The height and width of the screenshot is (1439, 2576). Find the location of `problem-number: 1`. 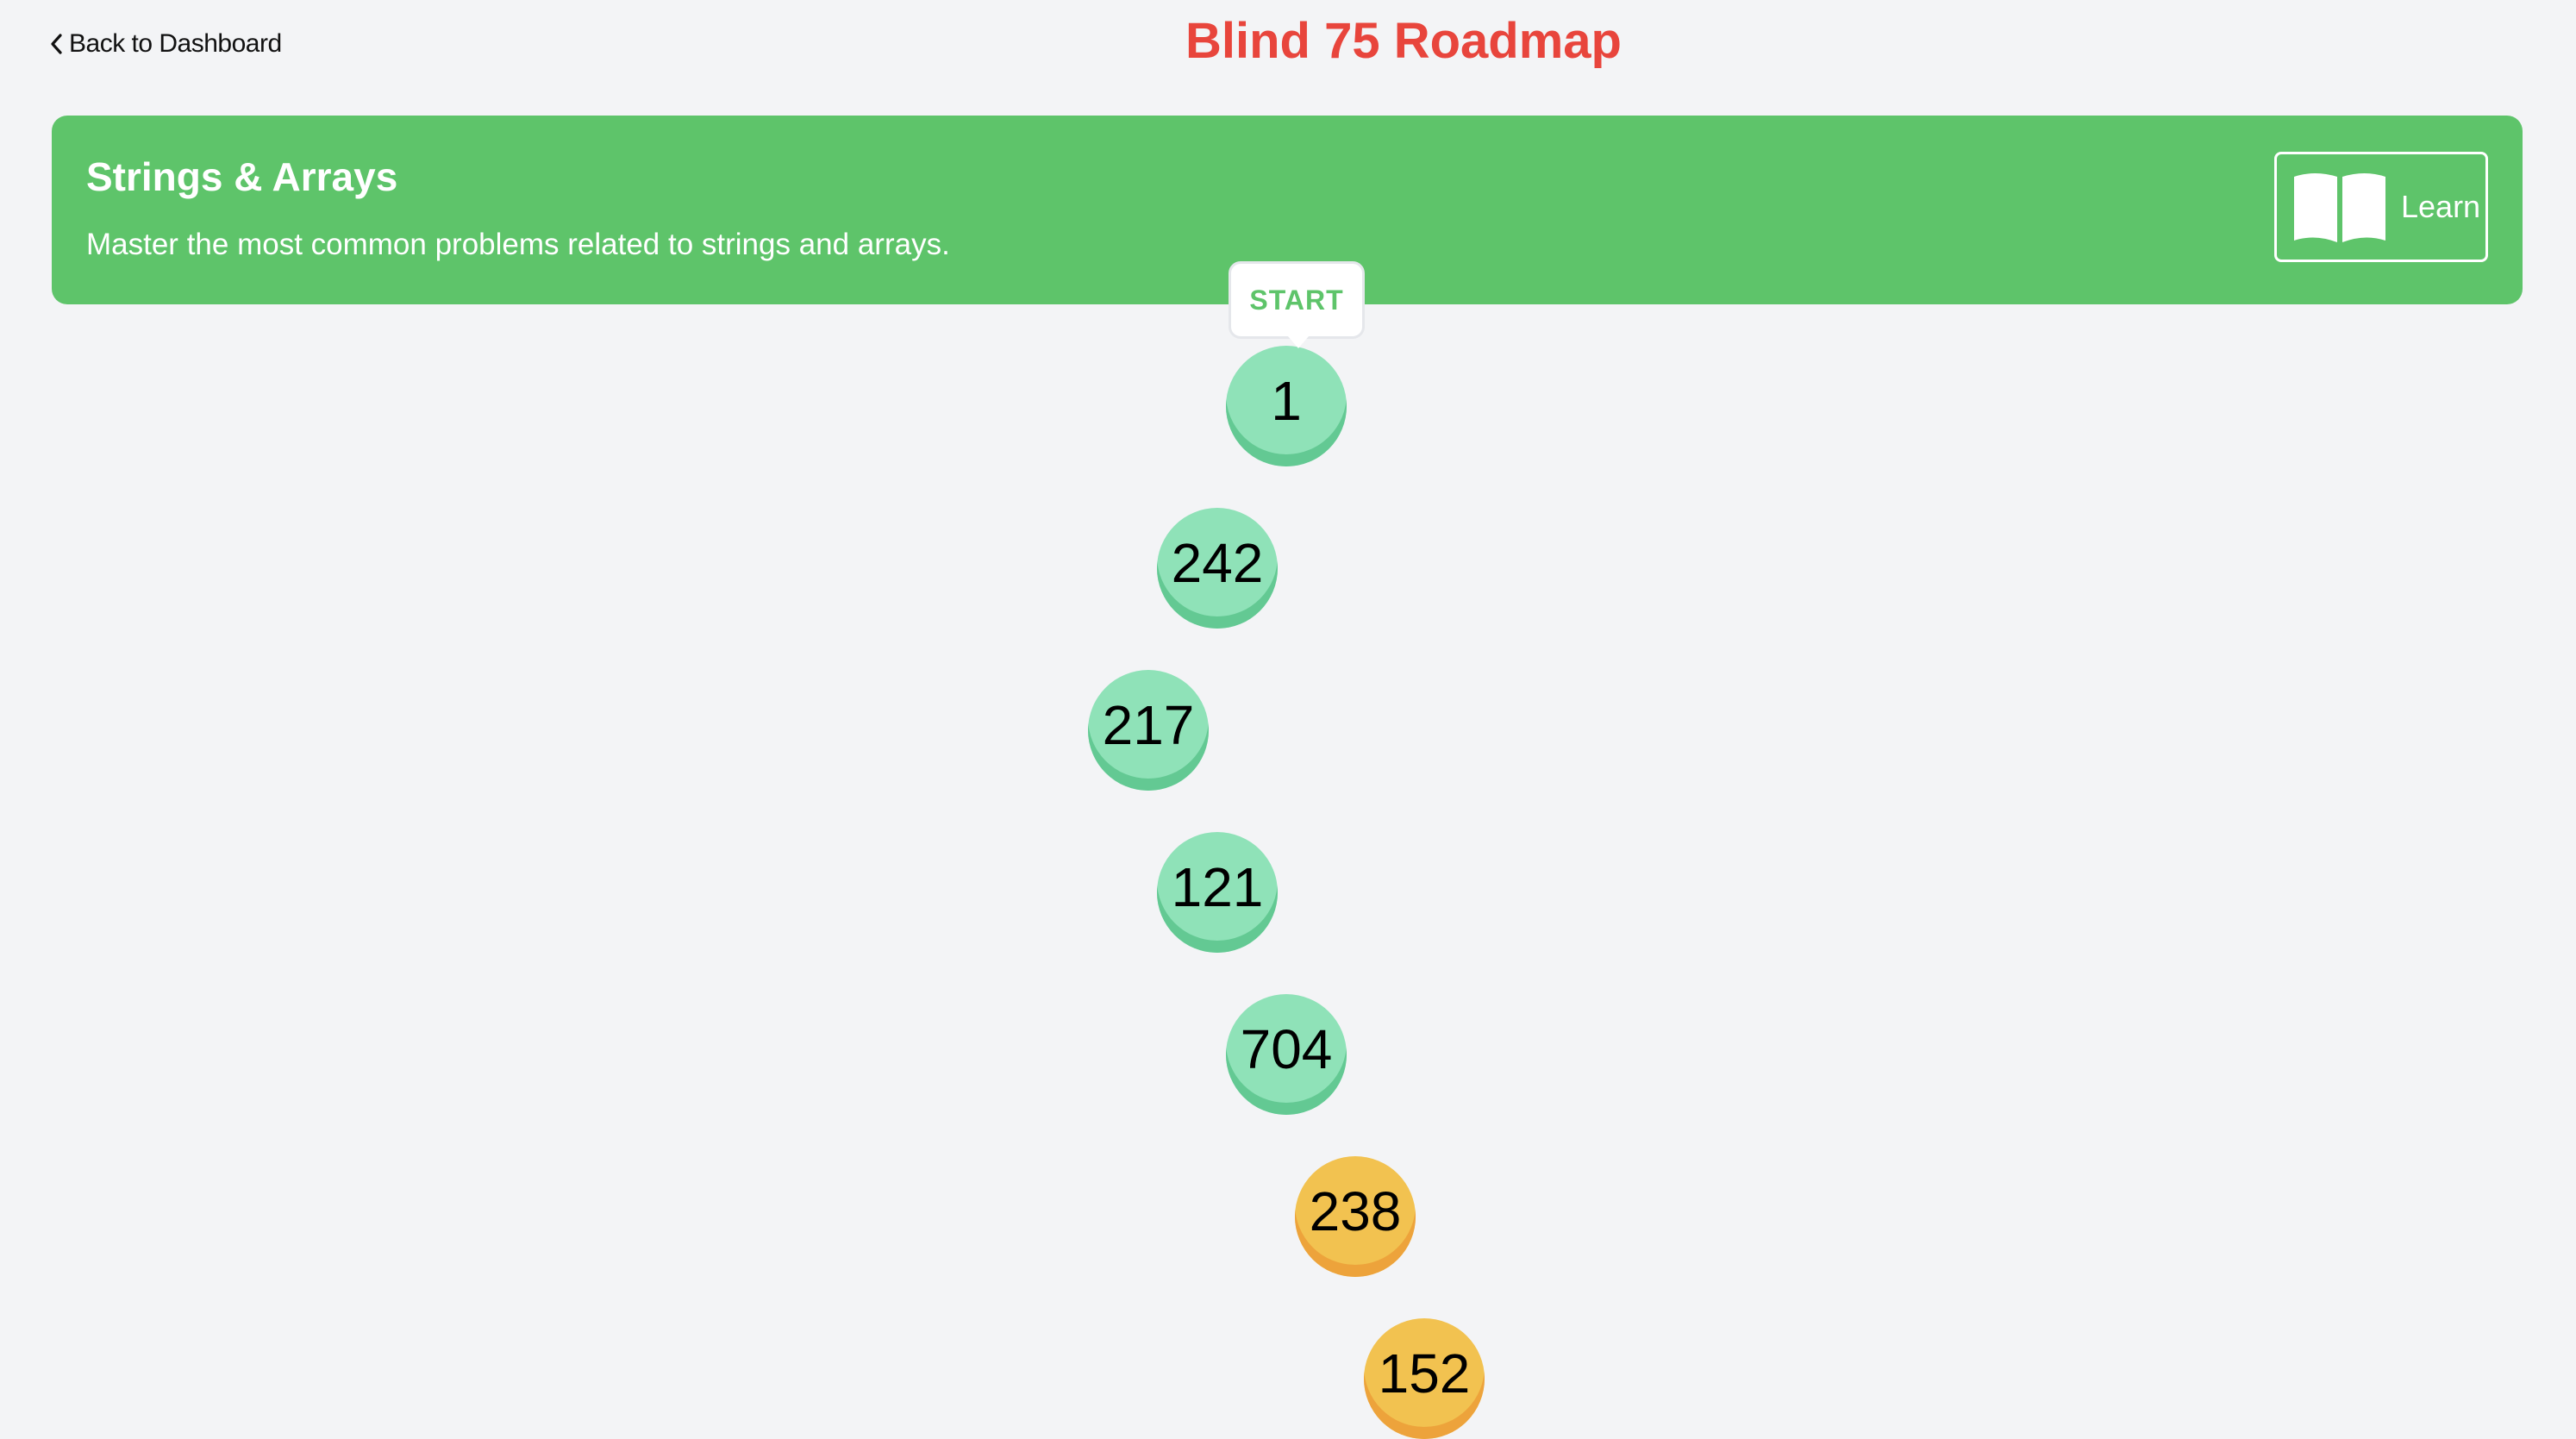

problem-number: 1 is located at coordinates (1286, 401).